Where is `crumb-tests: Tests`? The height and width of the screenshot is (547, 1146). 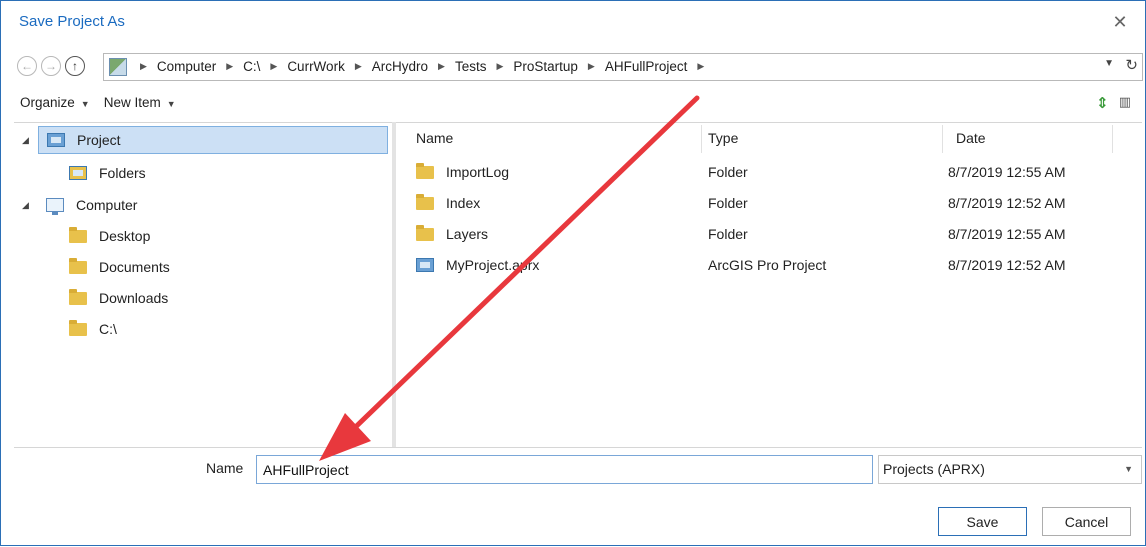 crumb-tests: Tests is located at coordinates (471, 66).